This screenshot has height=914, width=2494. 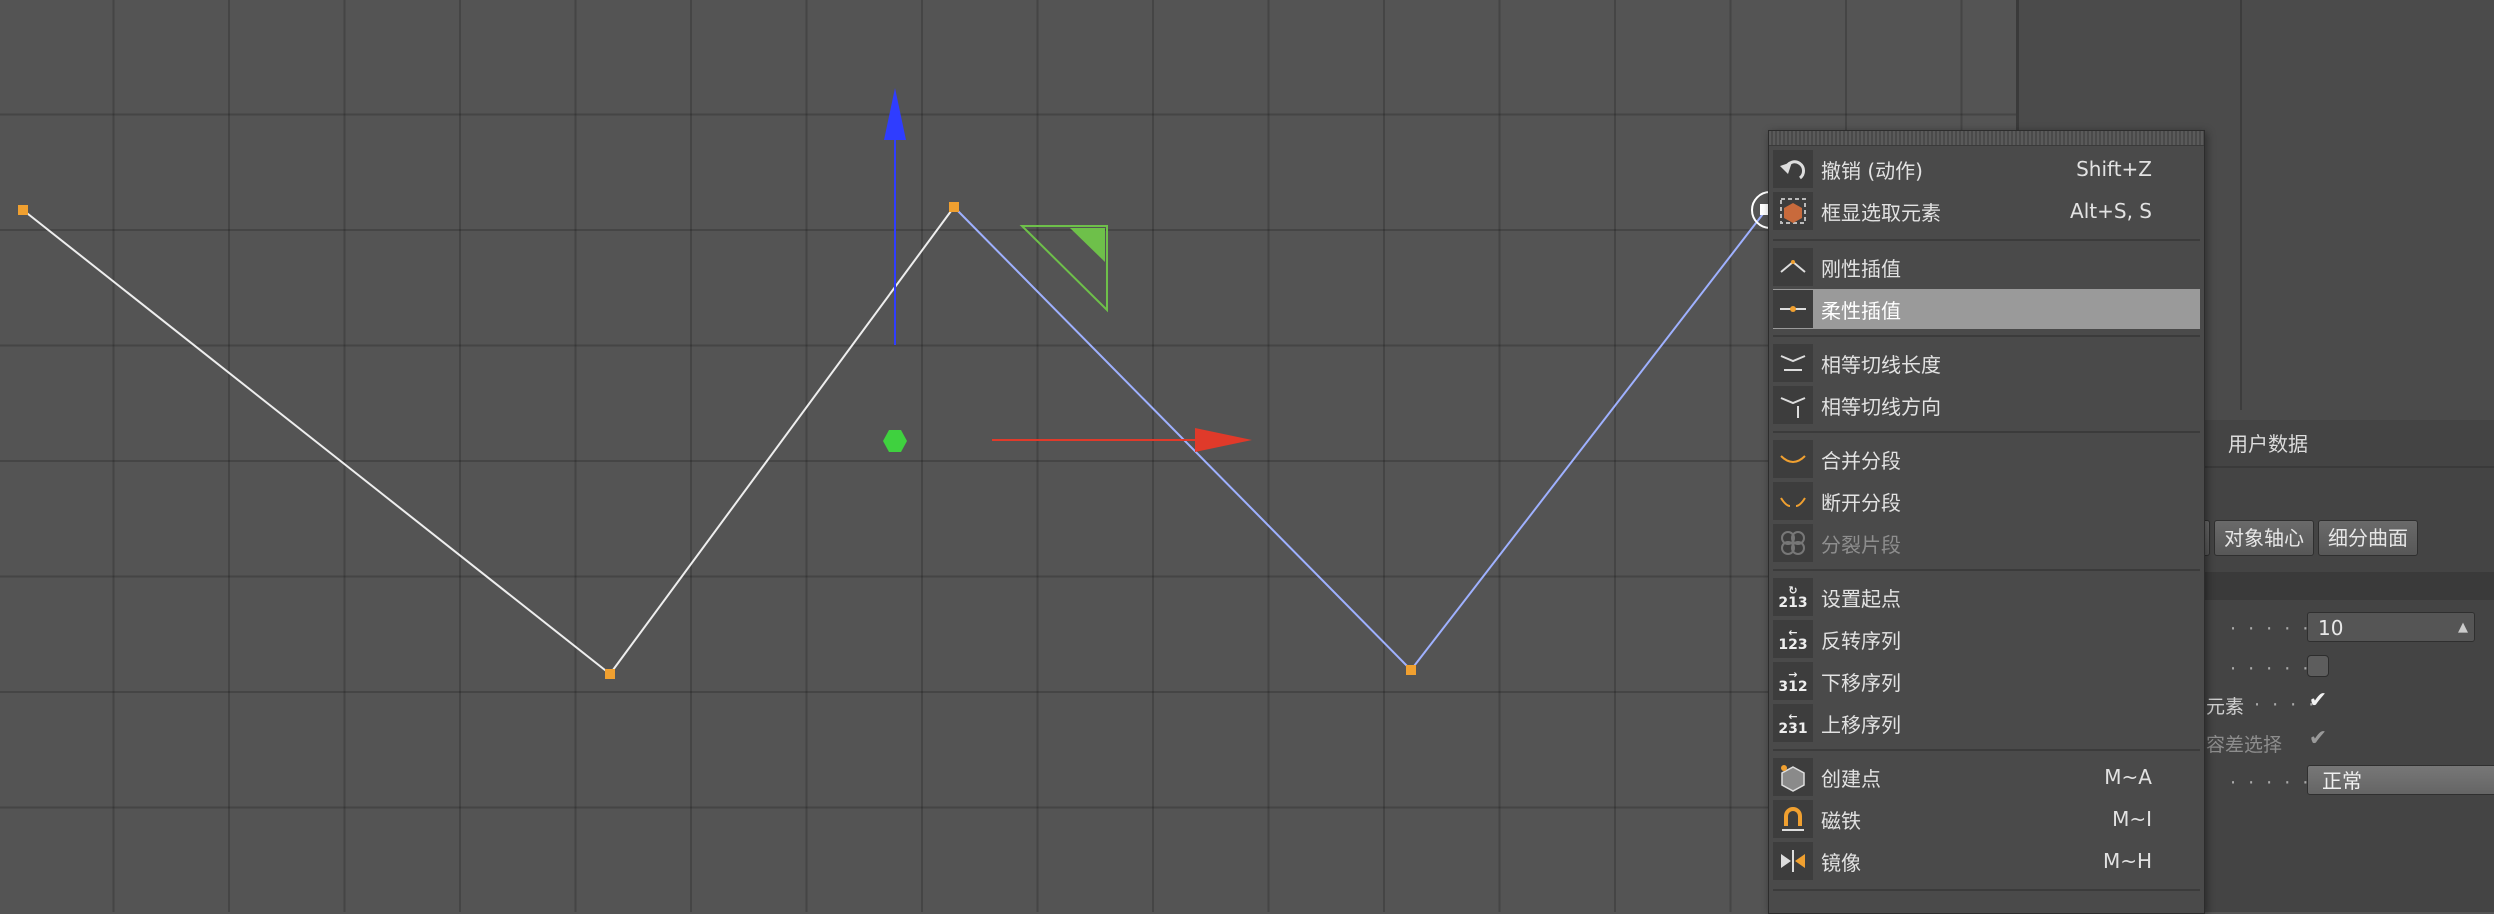 What do you see at coordinates (1881, 364) in the screenshot?
I see `menu-item-label: 相等切线长度` at bounding box center [1881, 364].